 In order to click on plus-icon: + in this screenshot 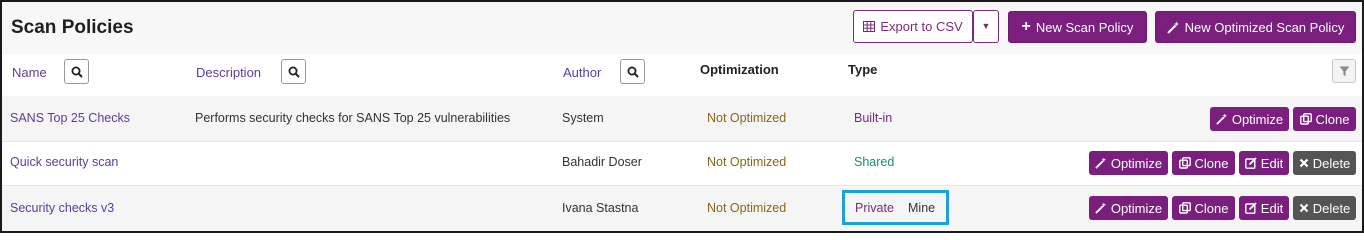, I will do `click(1026, 26)`.